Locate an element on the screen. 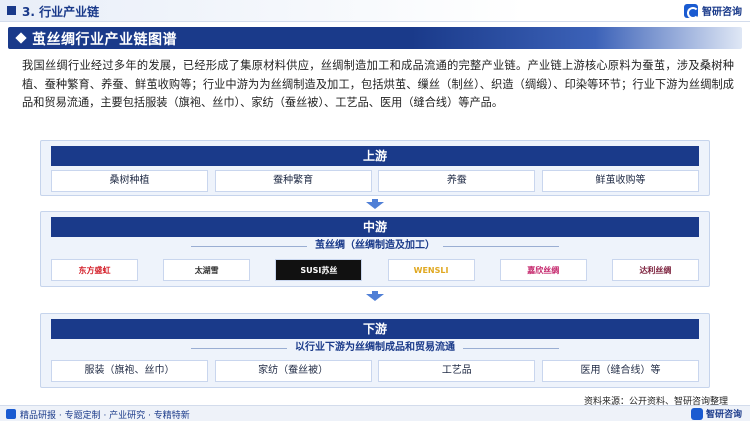  downstream-header: 下游 is located at coordinates (375, 329).